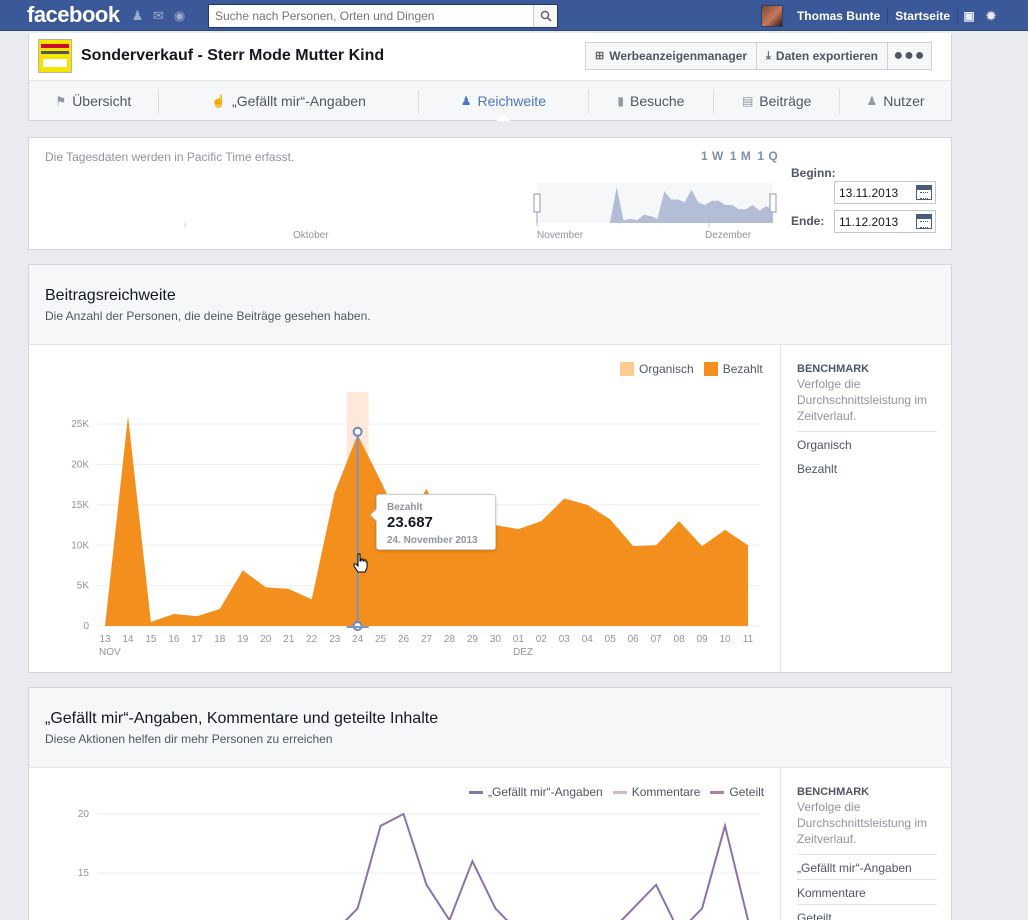 The height and width of the screenshot is (920, 1028). Describe the element at coordinates (768, 56) in the screenshot. I see `download-icon: ⤓` at that location.